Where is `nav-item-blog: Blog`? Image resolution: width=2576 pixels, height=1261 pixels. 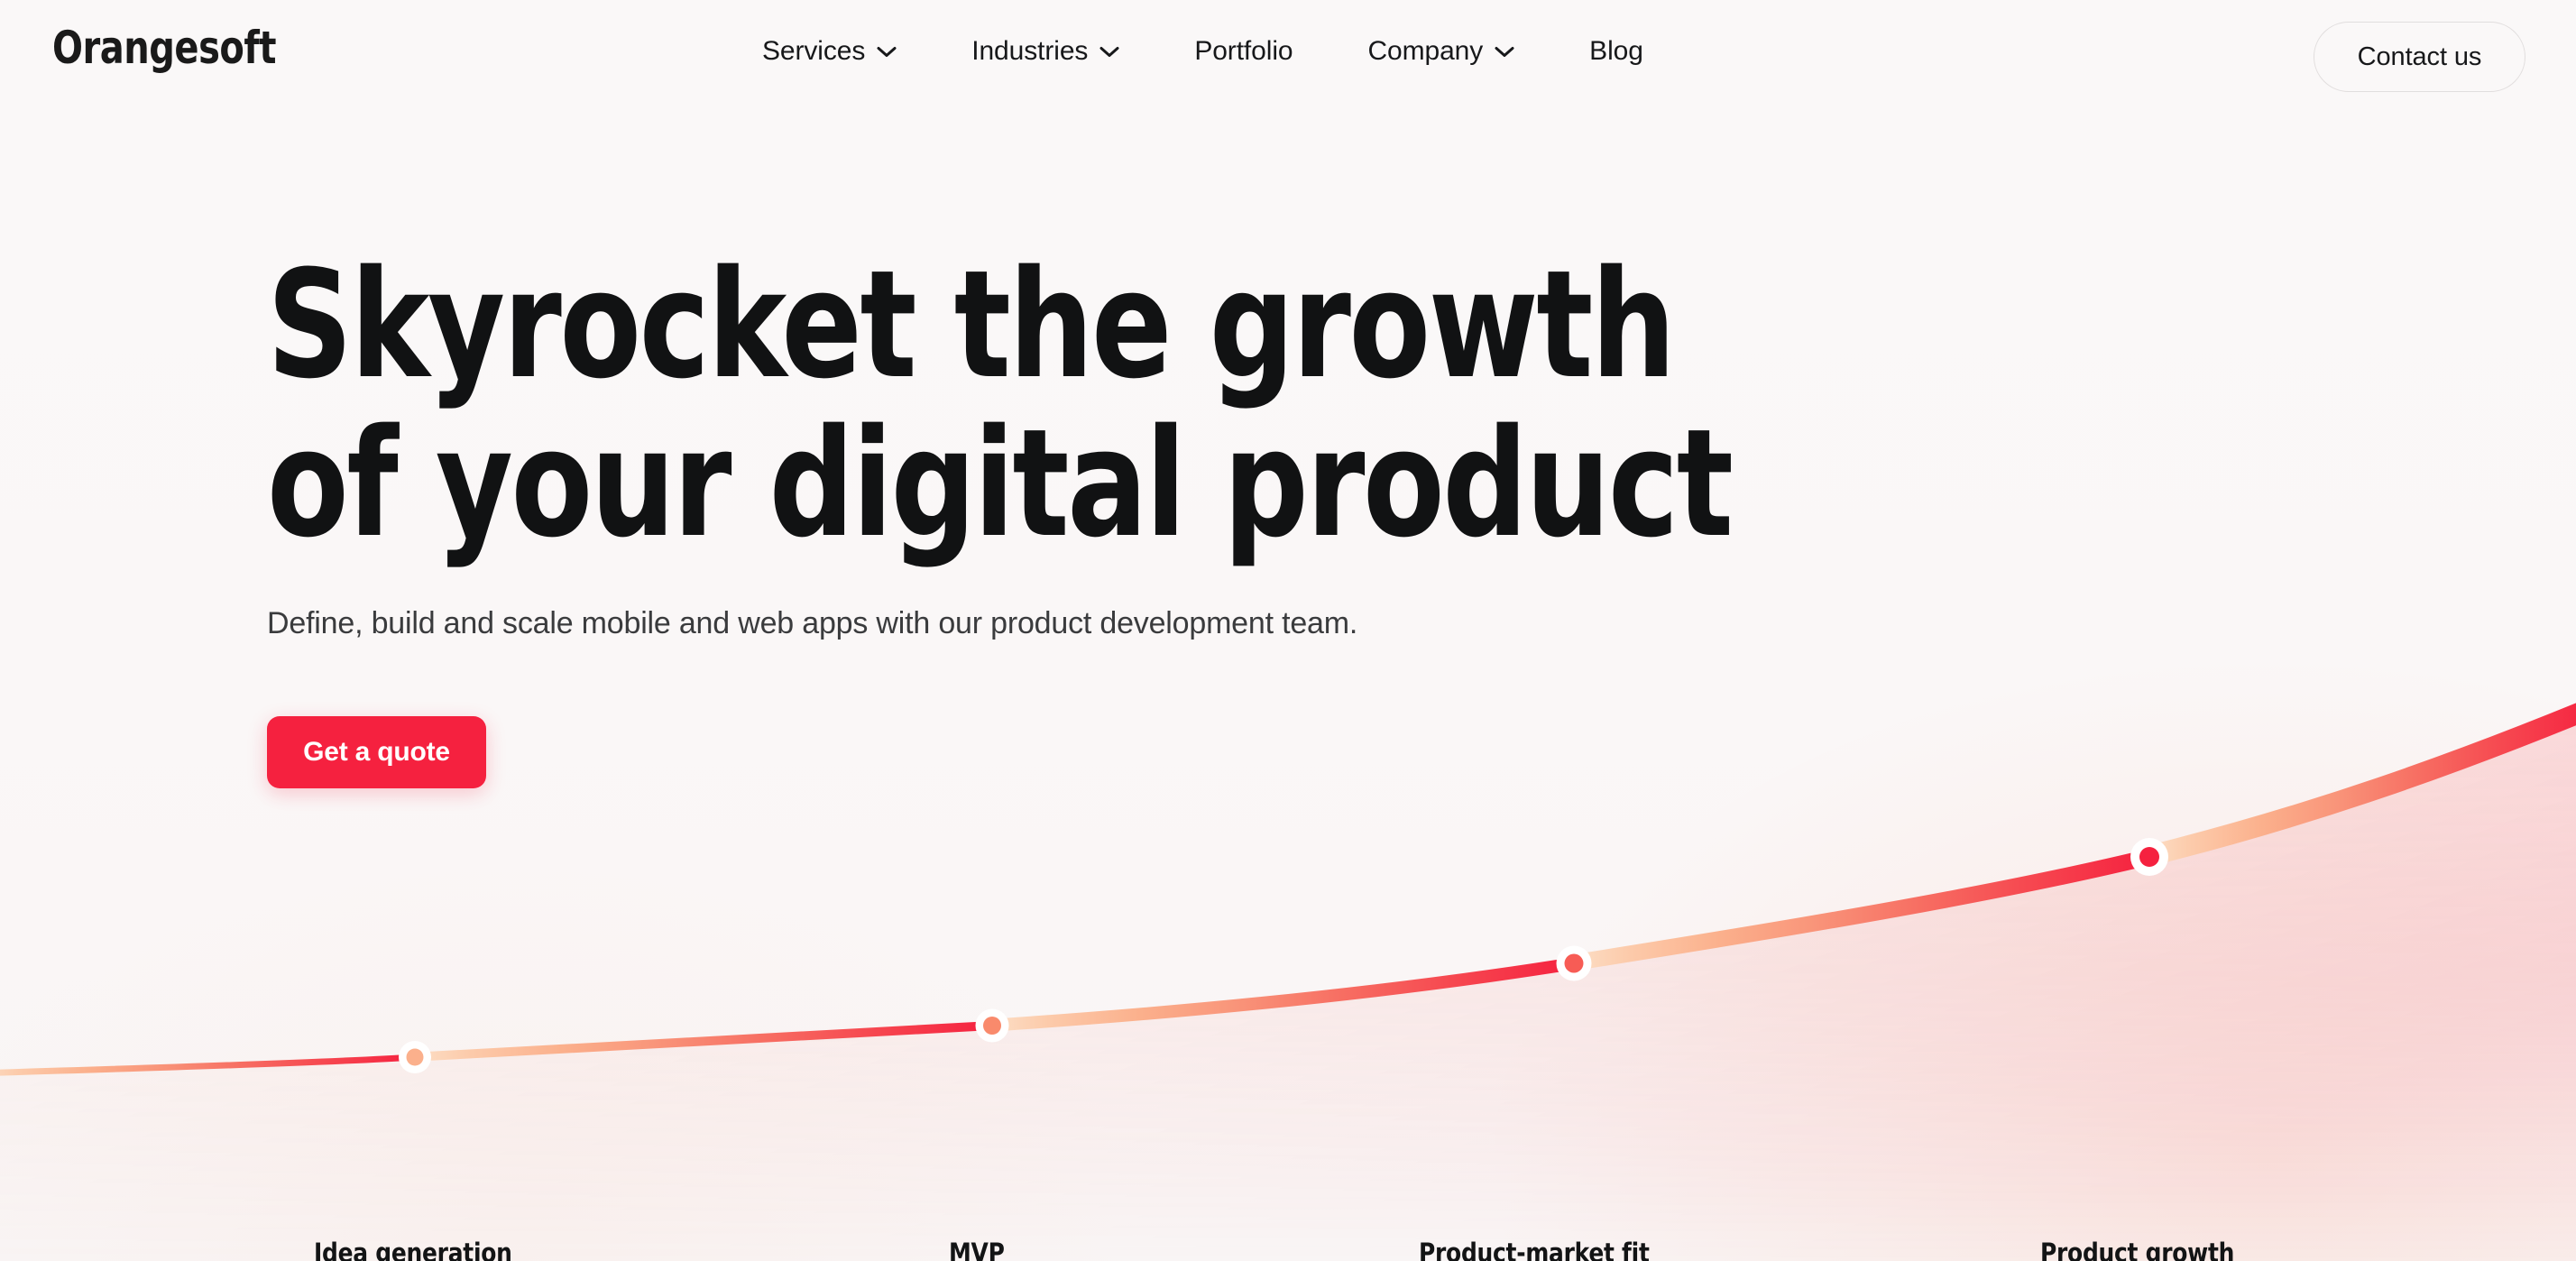 nav-item-blog: Blog is located at coordinates (1616, 51).